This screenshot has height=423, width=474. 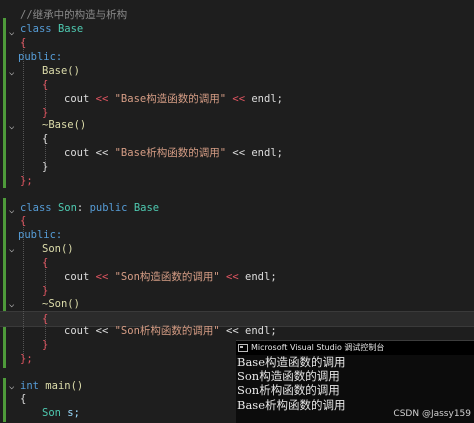 I want to click on code-string: "Son构造函数的调用", so click(x=167, y=277).